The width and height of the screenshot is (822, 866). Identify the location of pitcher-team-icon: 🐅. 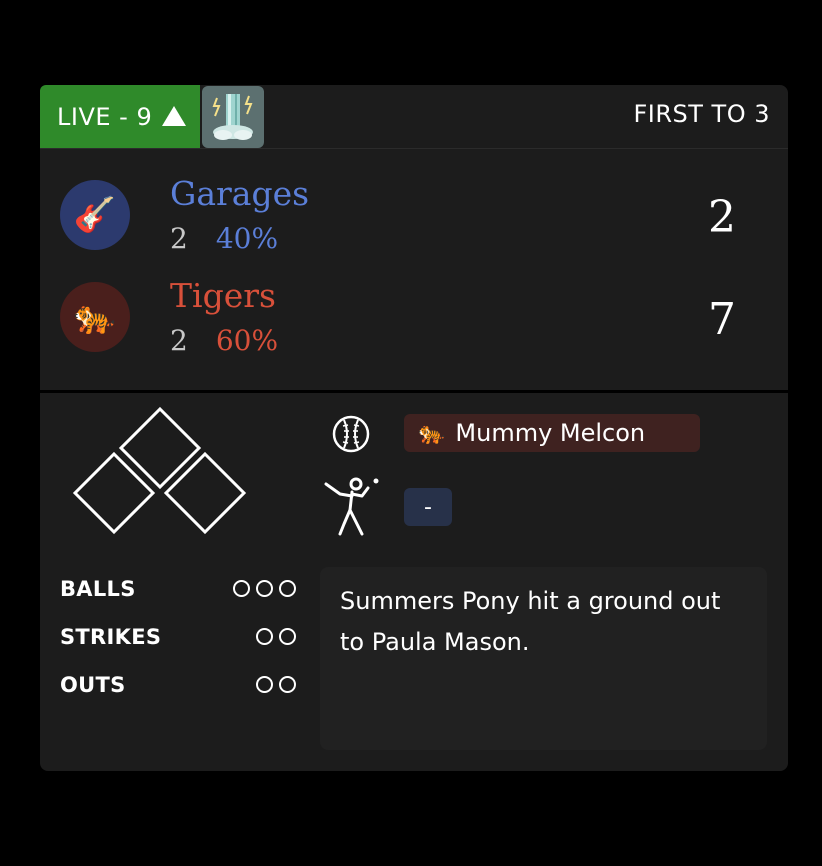
(432, 433).